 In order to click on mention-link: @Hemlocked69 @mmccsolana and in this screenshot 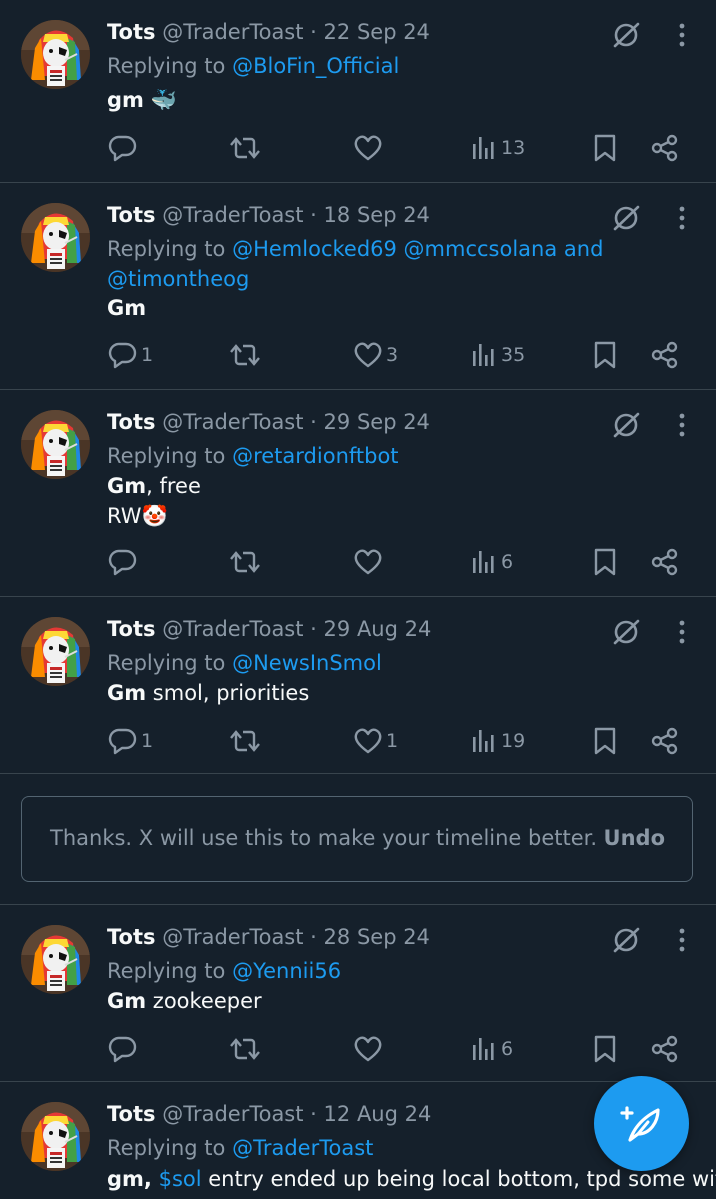, I will do `click(417, 249)`.